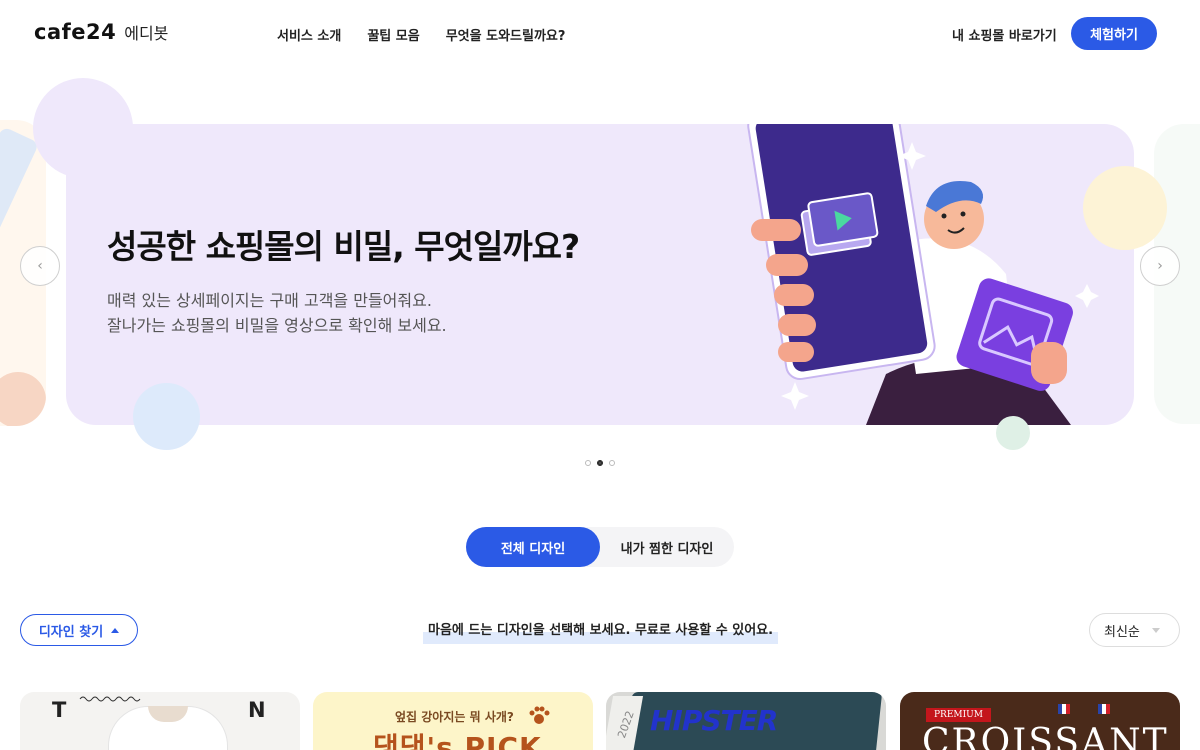  What do you see at coordinates (1114, 33) in the screenshot?
I see `trial-button: 체험하기` at bounding box center [1114, 33].